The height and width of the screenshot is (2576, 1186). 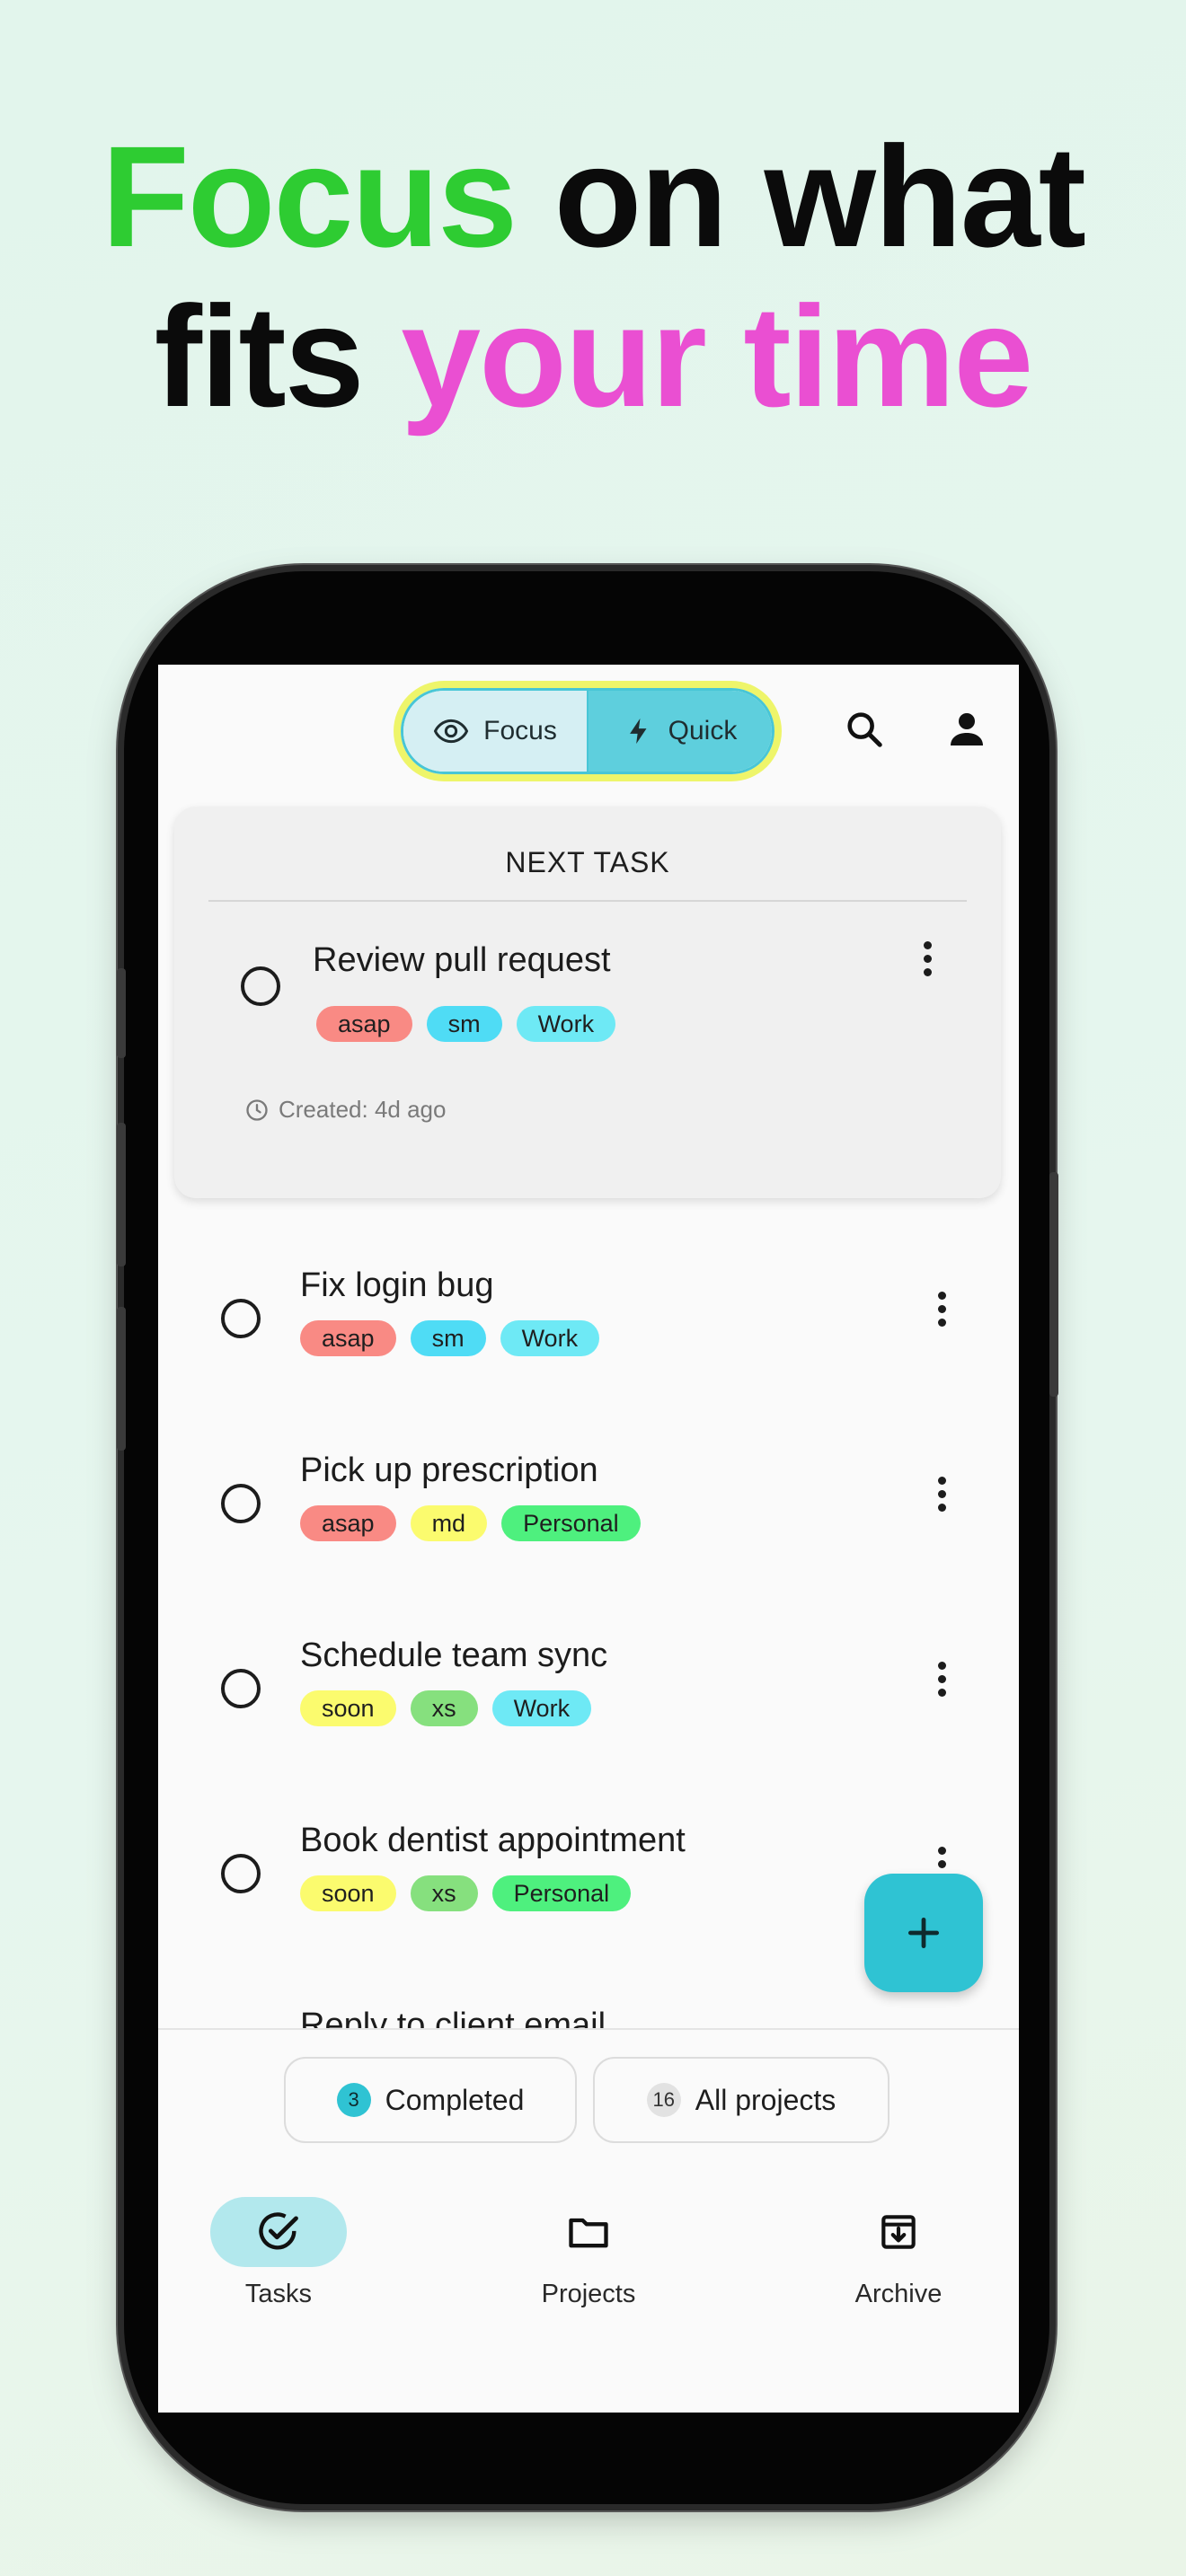 I want to click on projects-count: 16, so click(x=663, y=2100).